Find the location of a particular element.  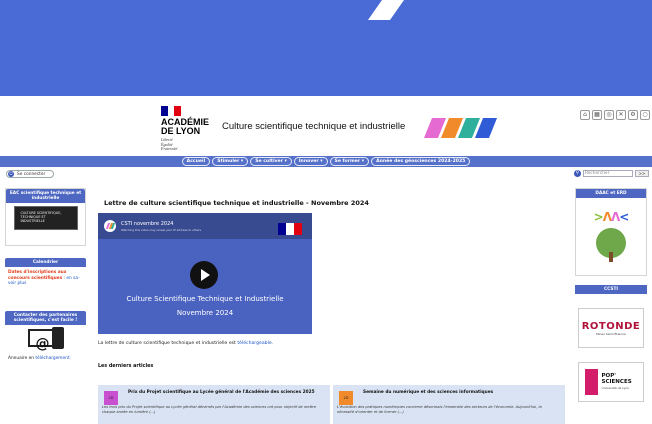

pop-sciences-logo: POP' SCIENCES Université de Lyon is located at coordinates (611, 382).